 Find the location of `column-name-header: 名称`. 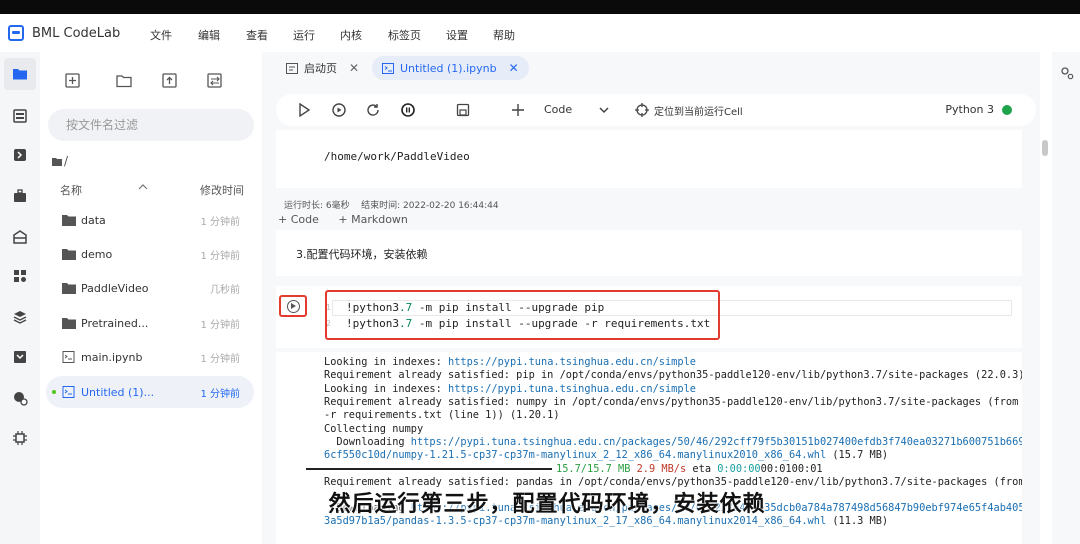

column-name-header: 名称 is located at coordinates (71, 190).